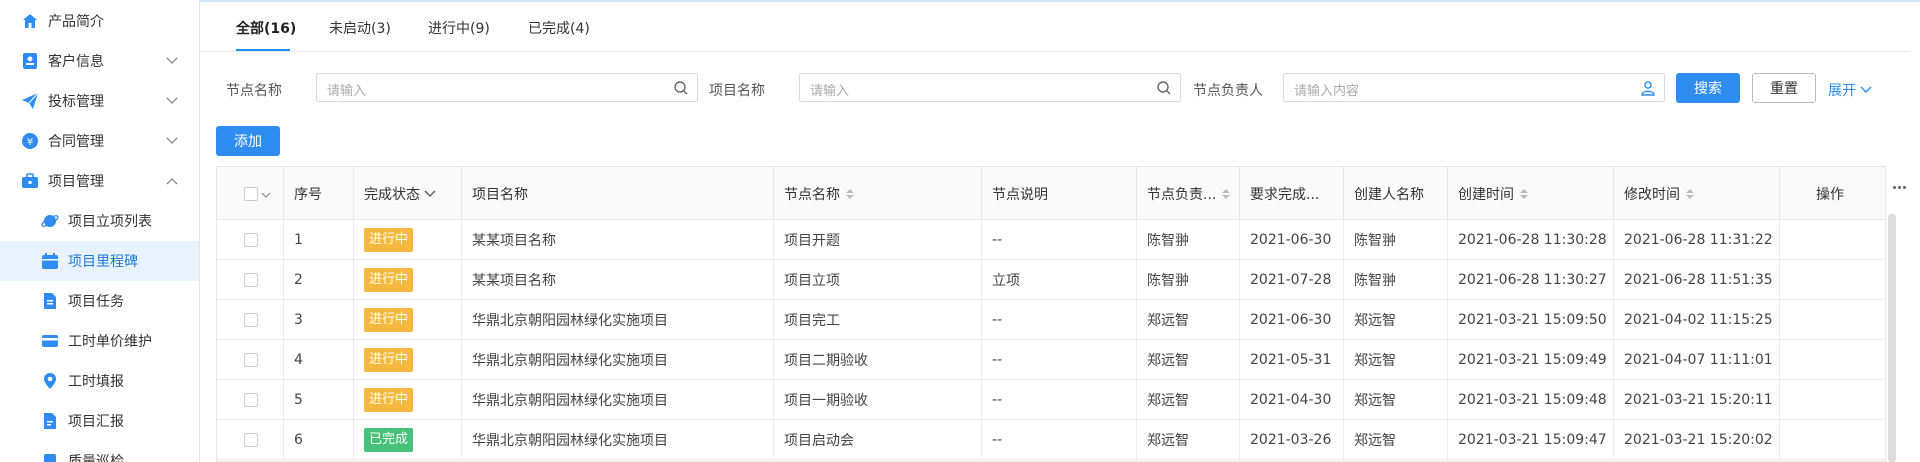  I want to click on seq-text: 5, so click(298, 400).